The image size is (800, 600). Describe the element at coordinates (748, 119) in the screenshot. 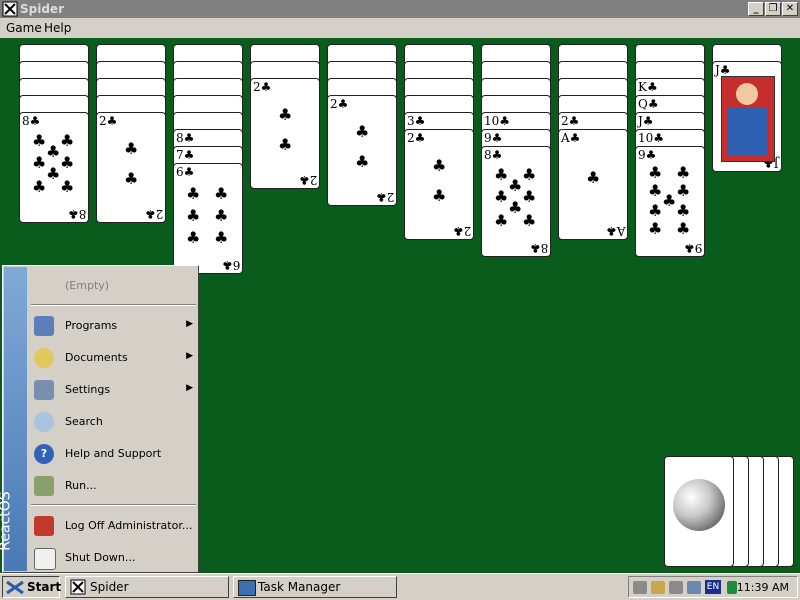

I see `court-card-art` at that location.